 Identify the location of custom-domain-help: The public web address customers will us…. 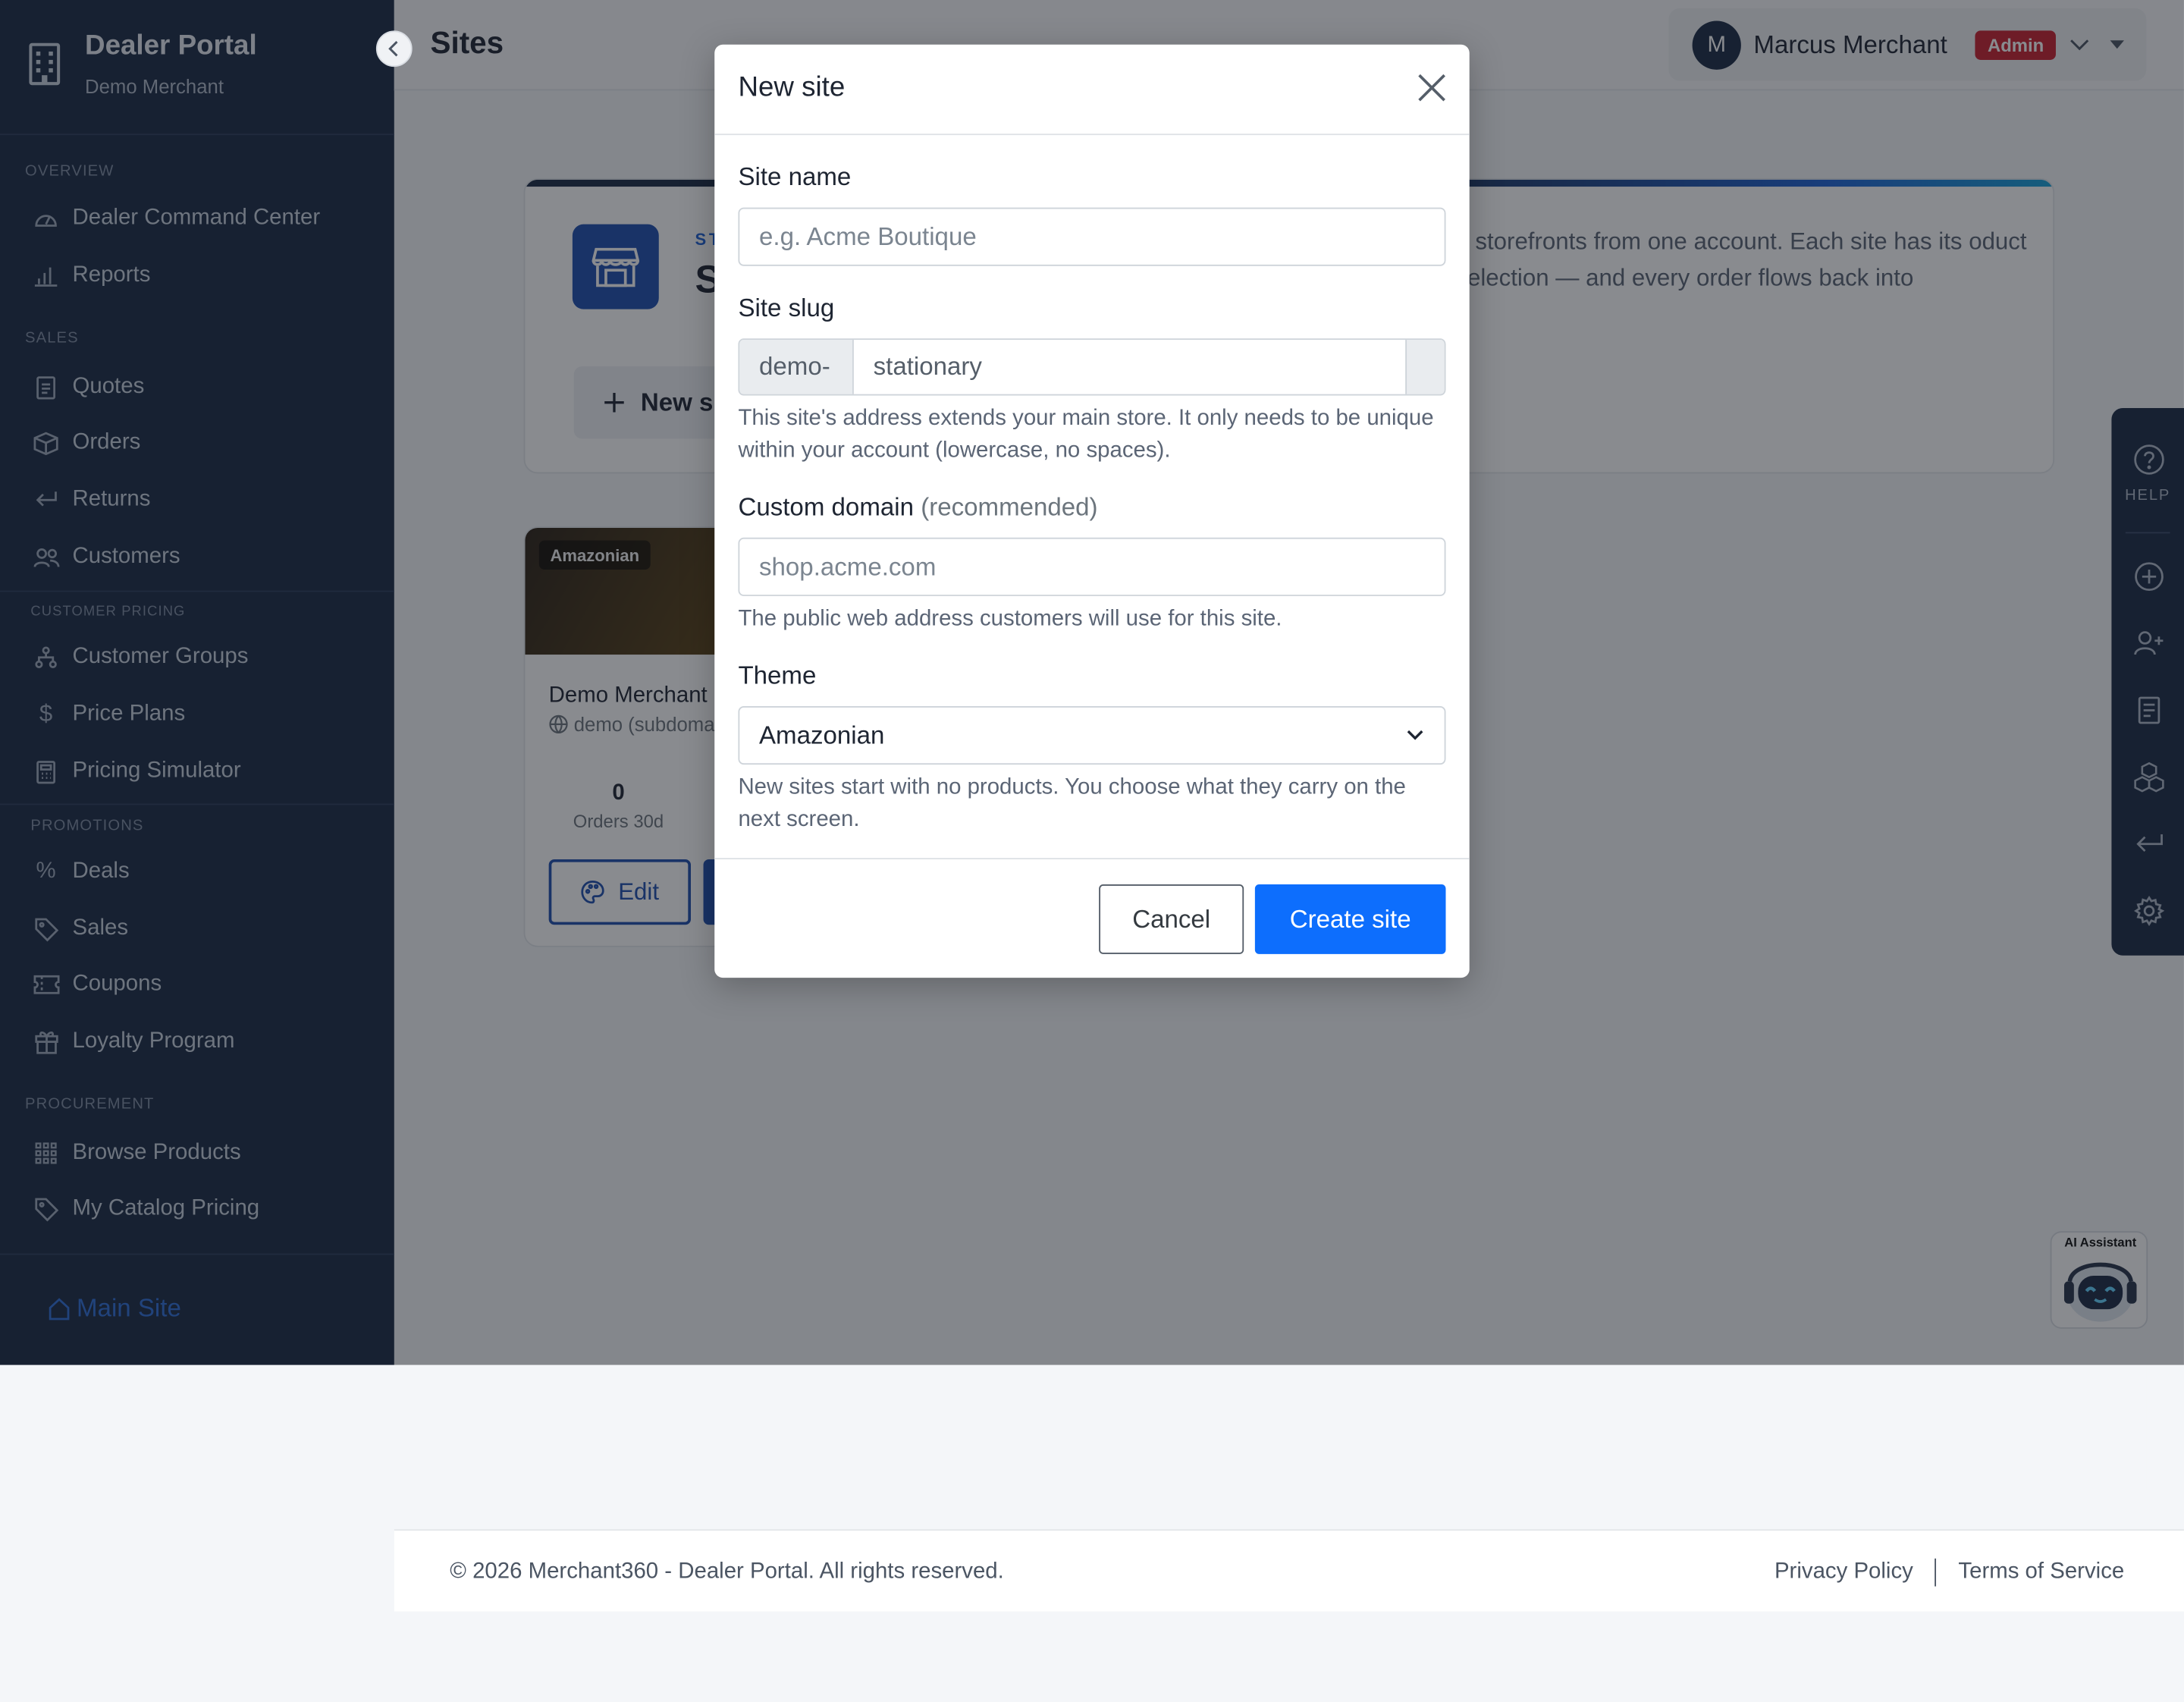
(1010, 619).